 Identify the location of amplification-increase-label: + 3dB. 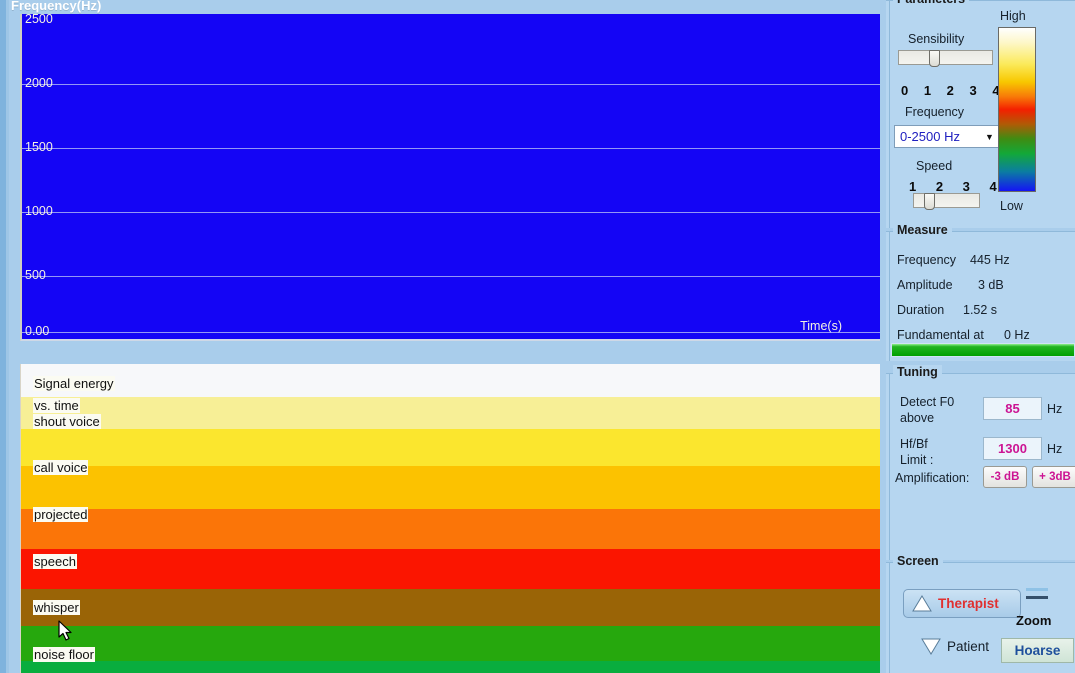
(1055, 477).